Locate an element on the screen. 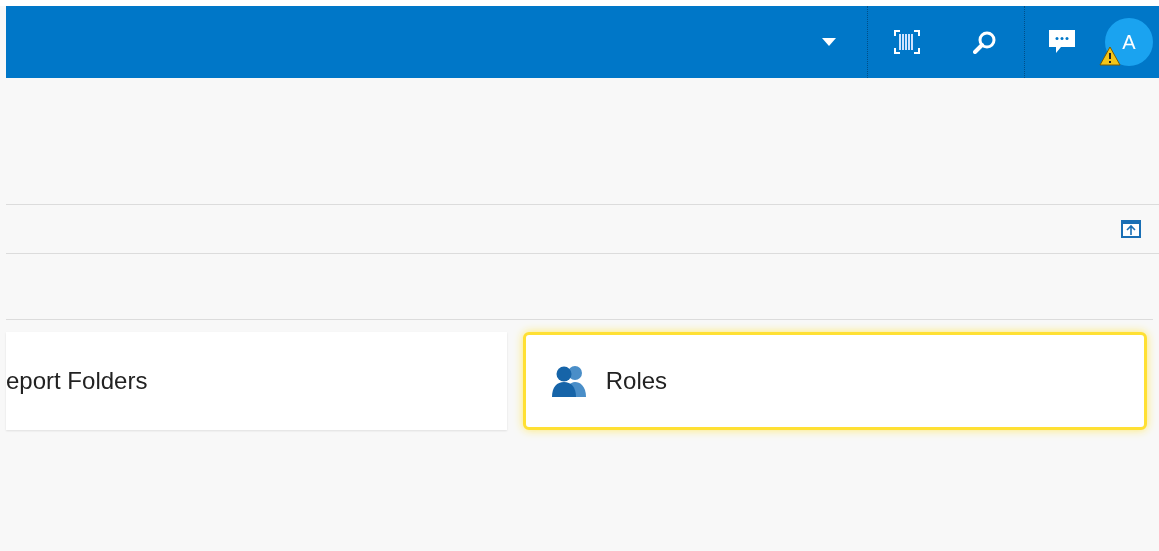  tile-card: eport Folders is located at coordinates (256, 381).